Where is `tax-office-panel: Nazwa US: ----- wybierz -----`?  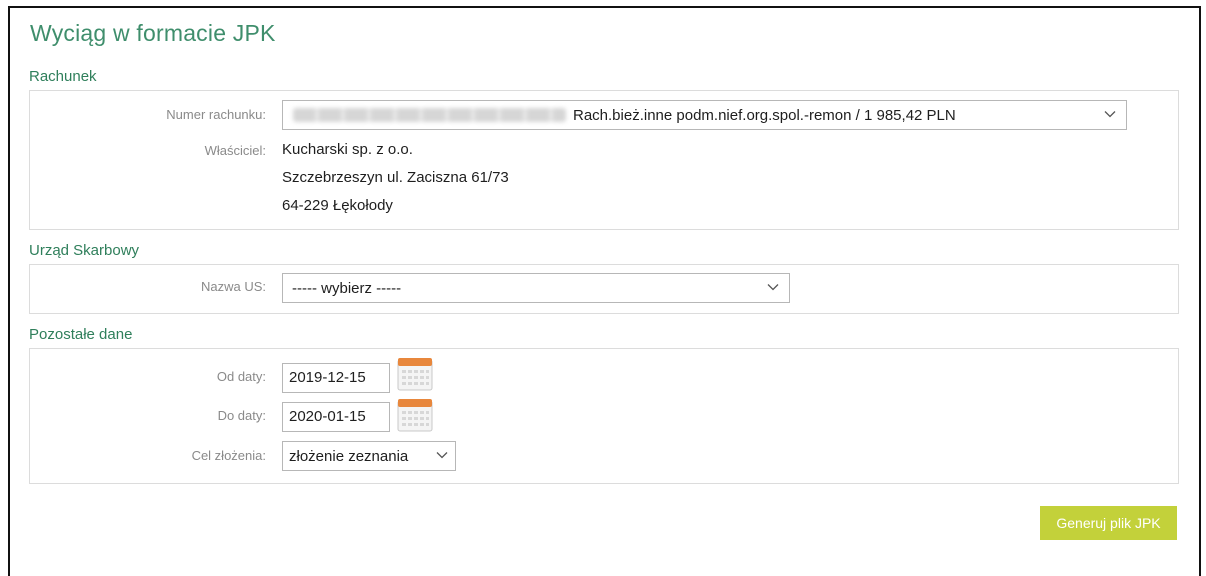
tax-office-panel: Nazwa US: ----- wybierz ----- is located at coordinates (604, 289).